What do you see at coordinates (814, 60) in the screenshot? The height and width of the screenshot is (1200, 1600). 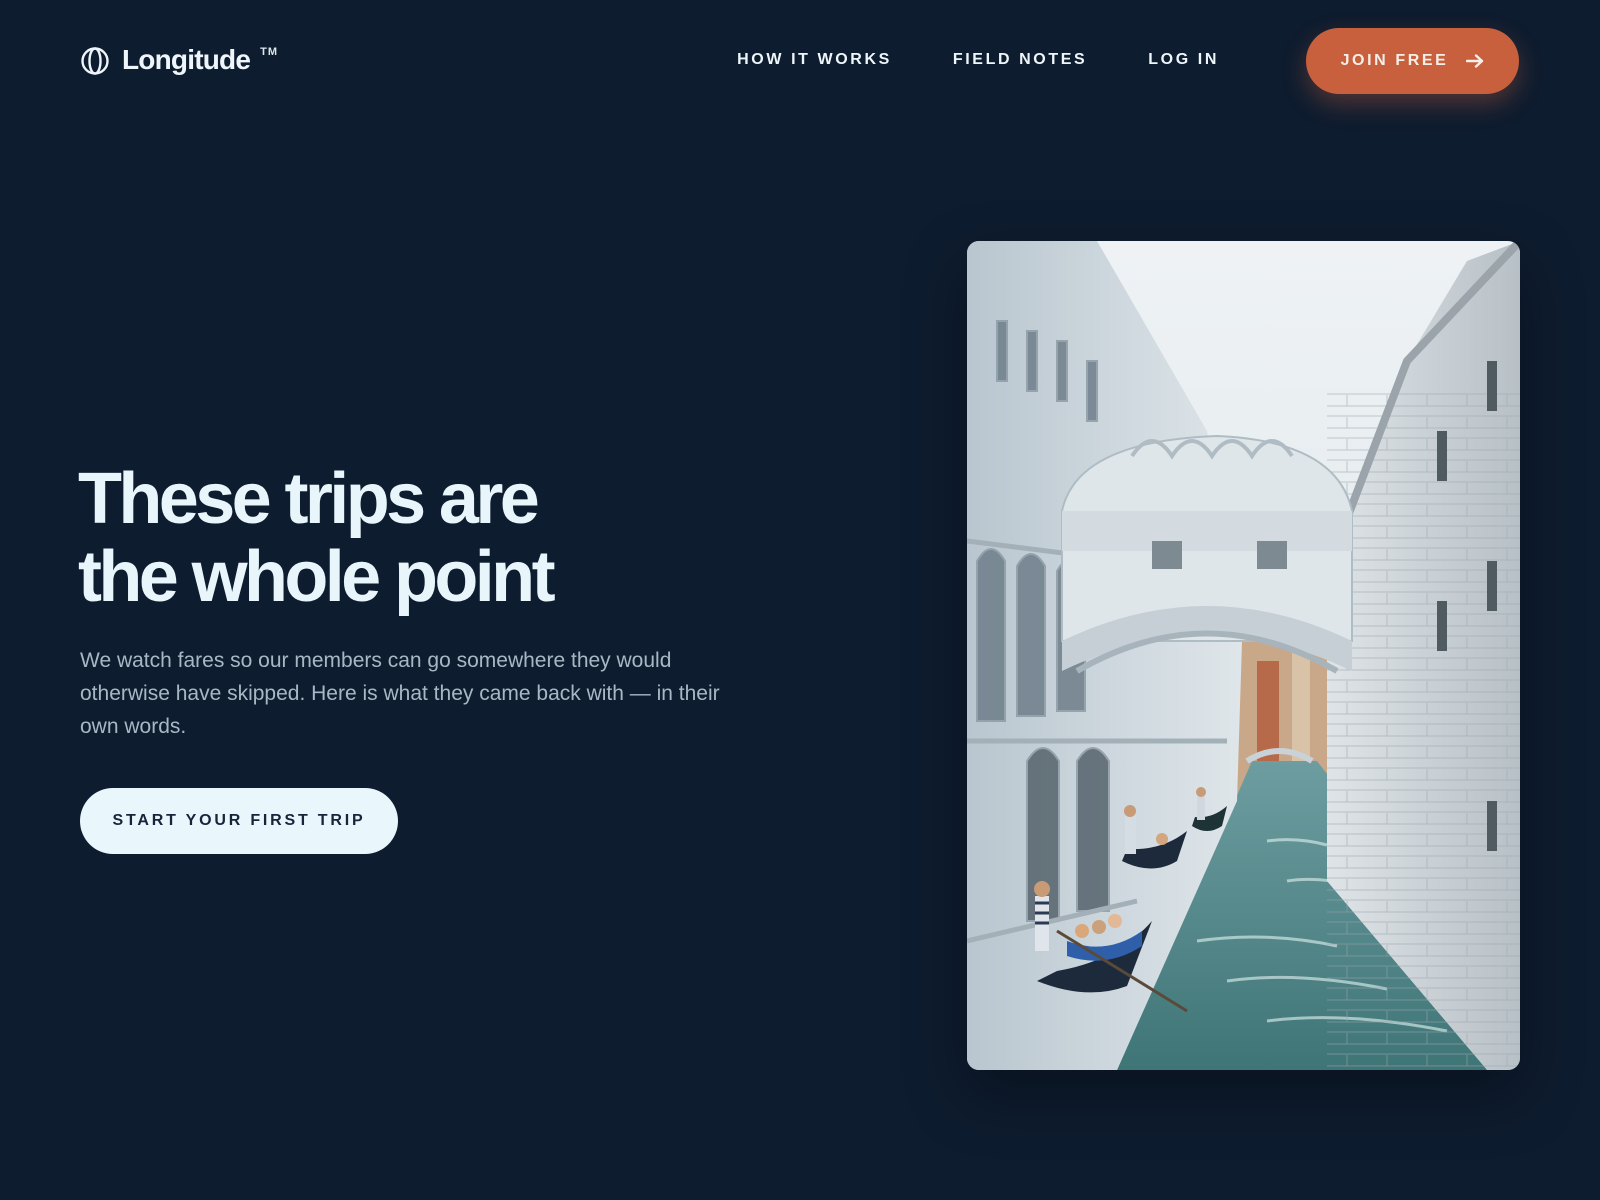 I see `nav-link-how-it-works: HOW IT WORKS` at bounding box center [814, 60].